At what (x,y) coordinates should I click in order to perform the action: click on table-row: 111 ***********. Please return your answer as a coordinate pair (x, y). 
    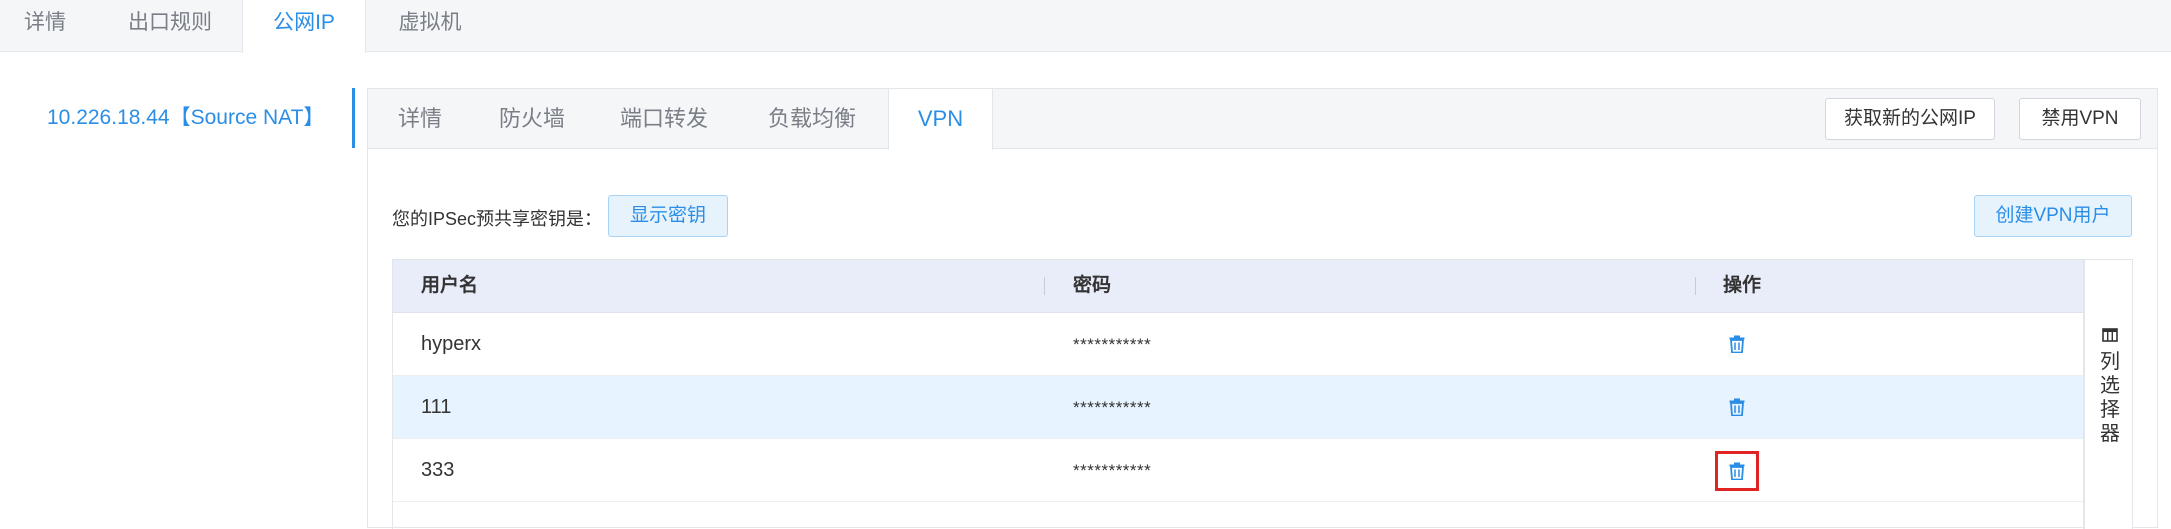
    Looking at the image, I should click on (1238, 407).